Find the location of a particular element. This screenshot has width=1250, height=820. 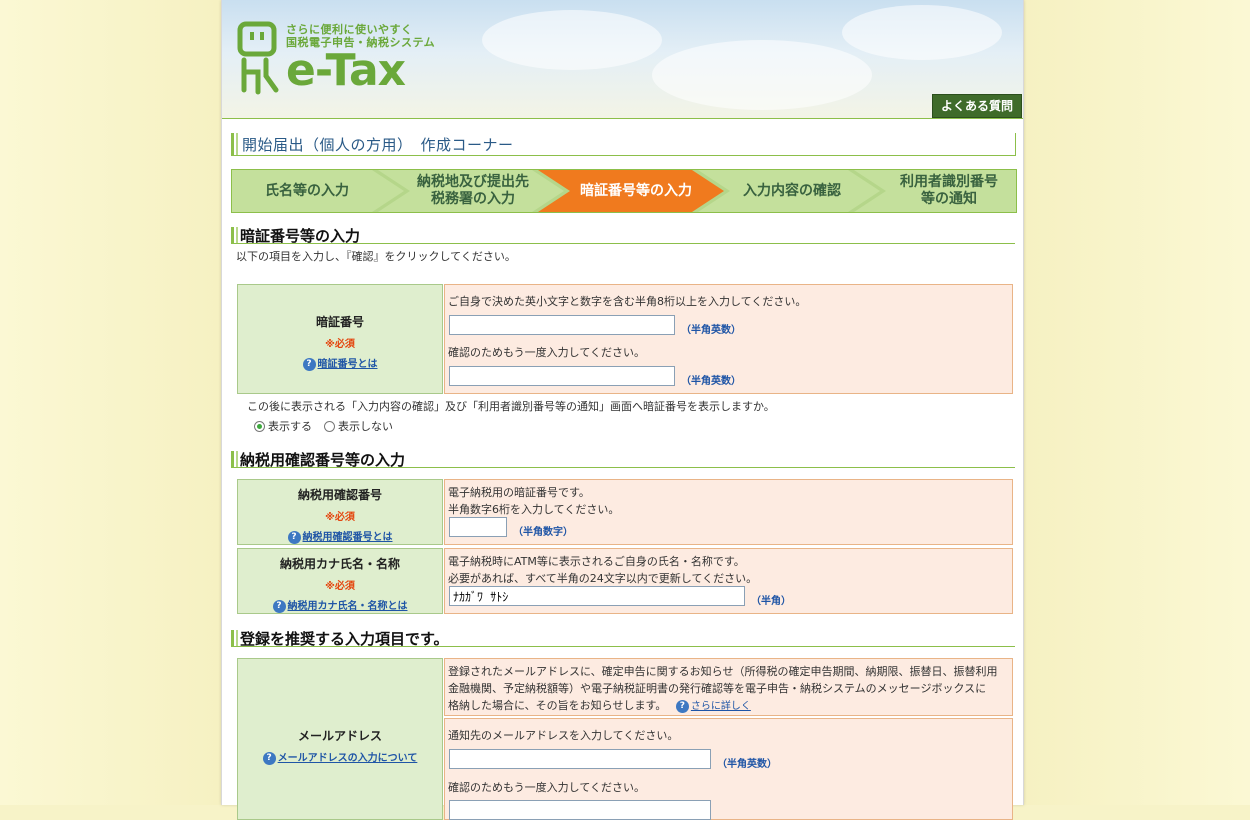

etax-mascot-icon is located at coordinates (258, 58).